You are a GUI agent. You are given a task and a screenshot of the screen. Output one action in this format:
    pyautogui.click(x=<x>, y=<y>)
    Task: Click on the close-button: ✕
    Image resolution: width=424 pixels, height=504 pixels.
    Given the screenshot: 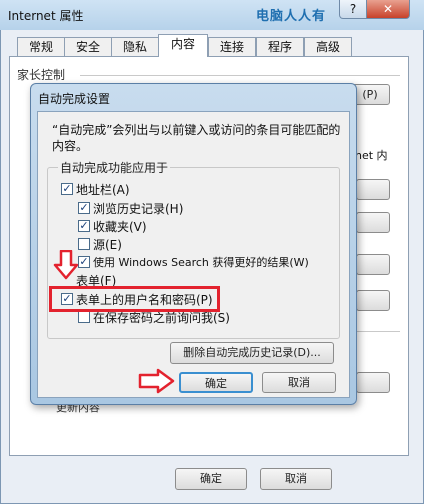 What is the action you would take?
    pyautogui.click(x=388, y=9)
    